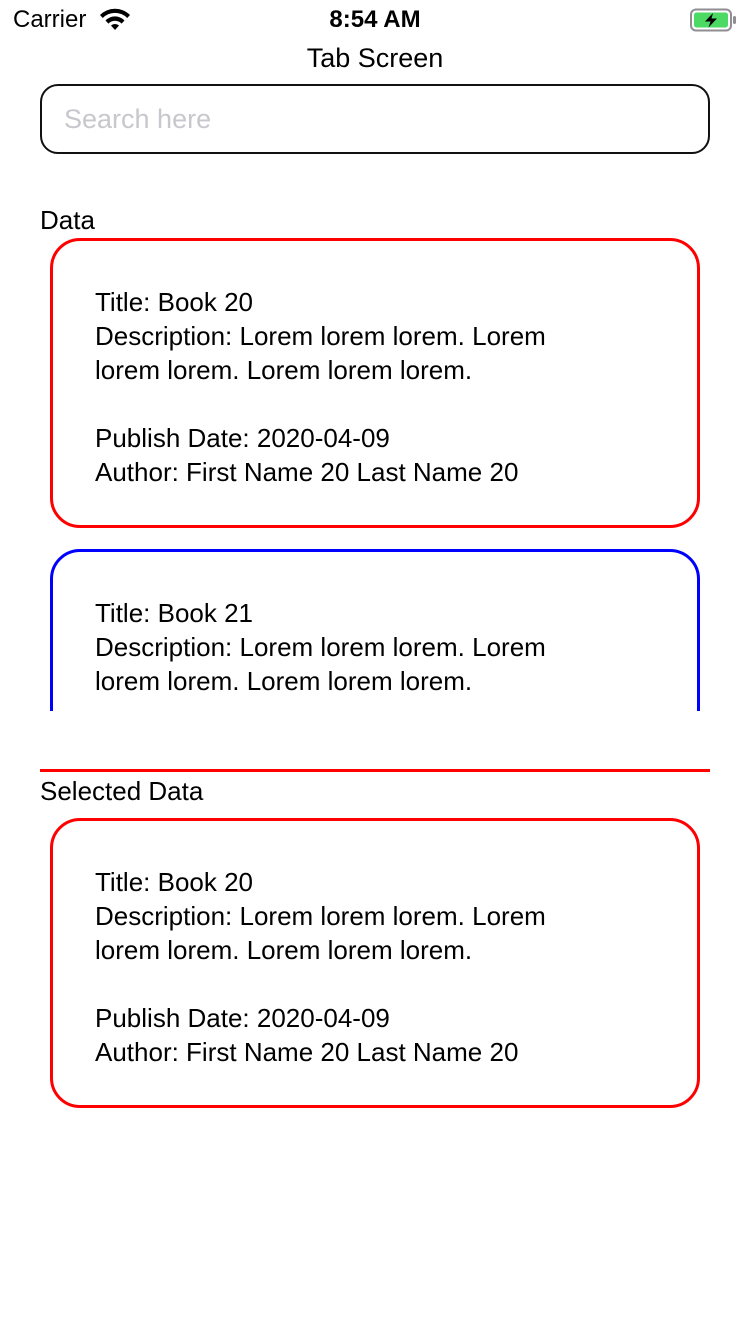 This screenshot has width=750, height=1334. Describe the element at coordinates (714, 20) in the screenshot. I see `battery-charging-icon` at that location.